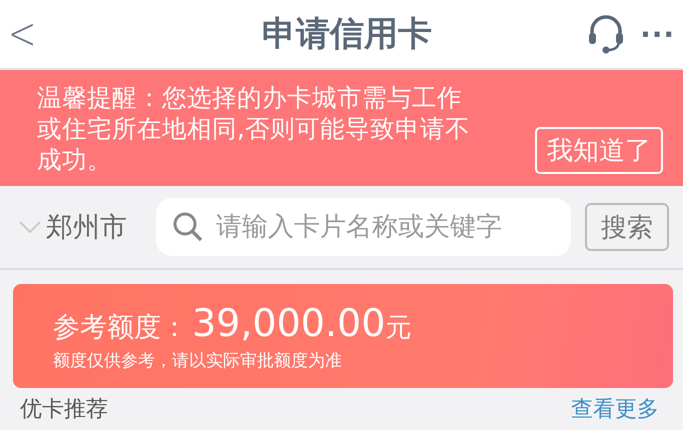  What do you see at coordinates (398, 328) in the screenshot?
I see `currency-unit: 元` at bounding box center [398, 328].